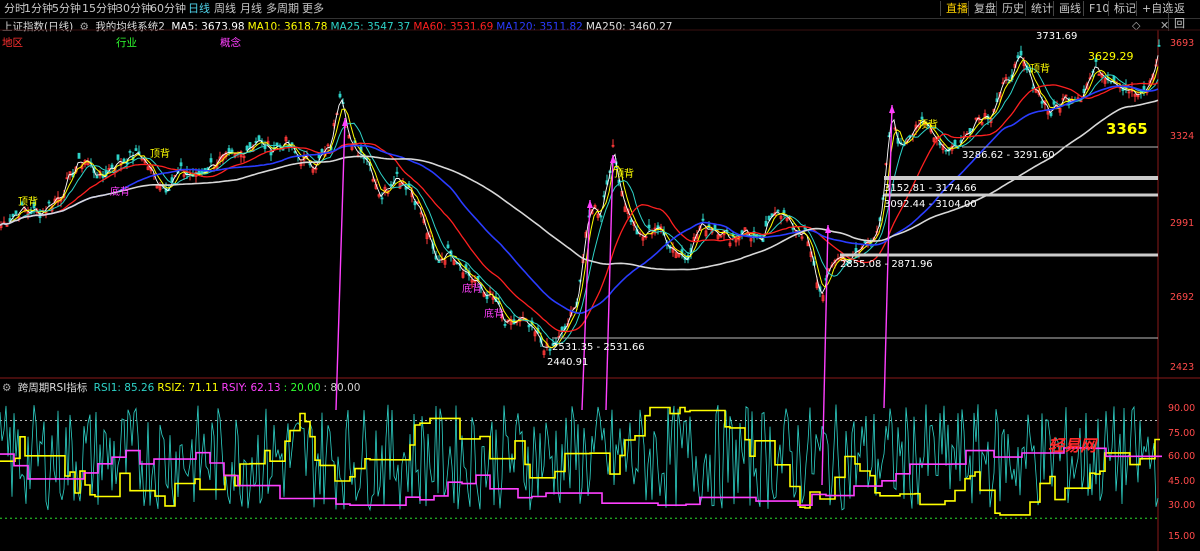 This screenshot has width=1200, height=551. I want to click on price-tick-label: 2692, so click(1182, 297).